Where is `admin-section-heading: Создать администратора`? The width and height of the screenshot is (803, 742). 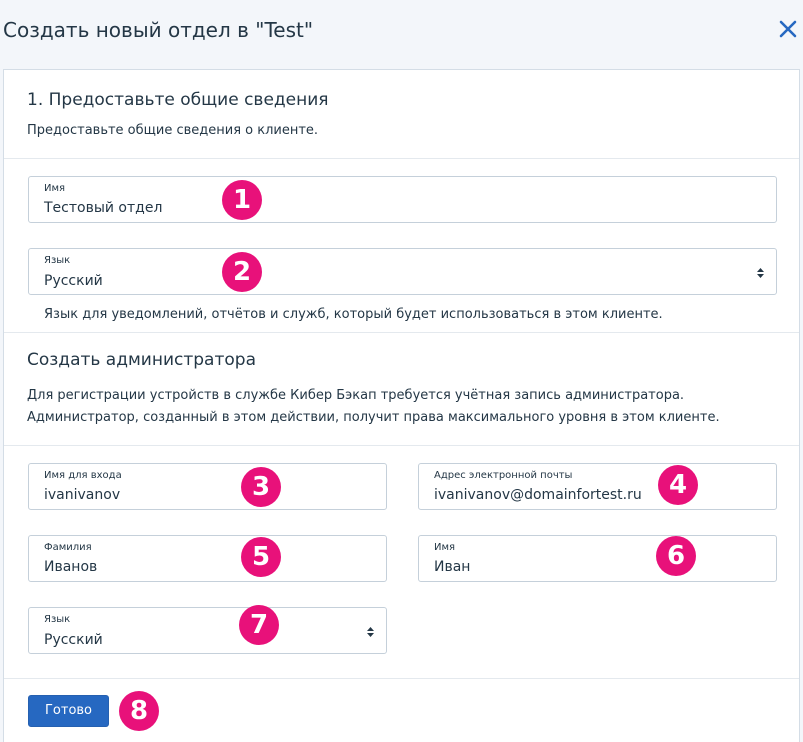 admin-section-heading: Создать администратора is located at coordinates (141, 360).